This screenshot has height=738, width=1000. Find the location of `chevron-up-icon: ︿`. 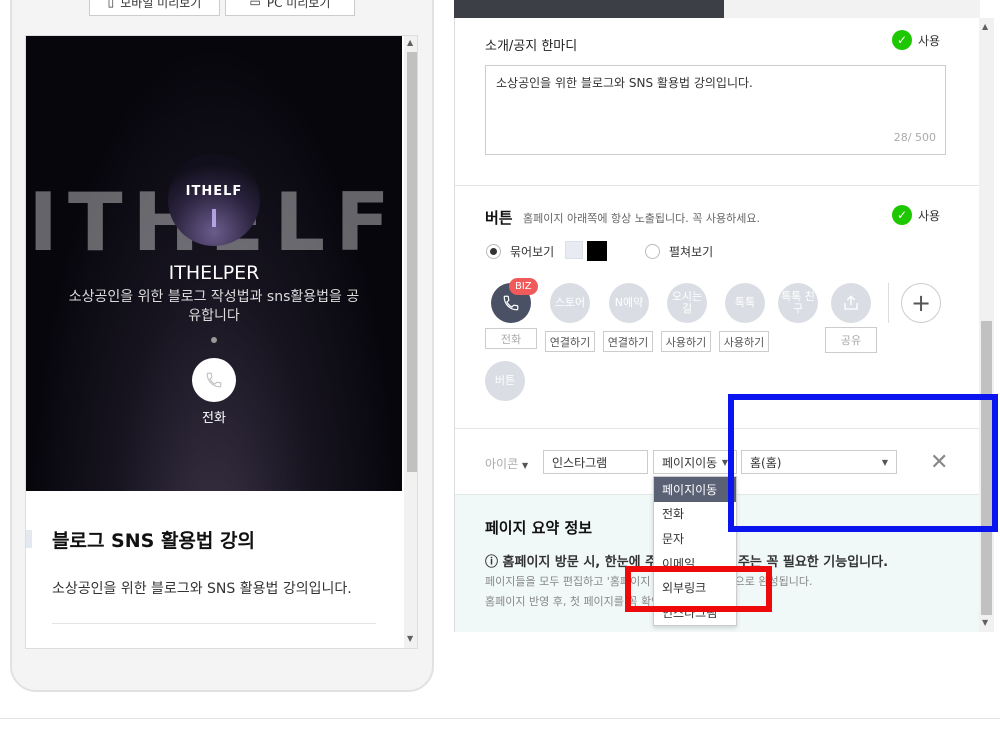

chevron-up-icon: ︿ is located at coordinates (212, 643).